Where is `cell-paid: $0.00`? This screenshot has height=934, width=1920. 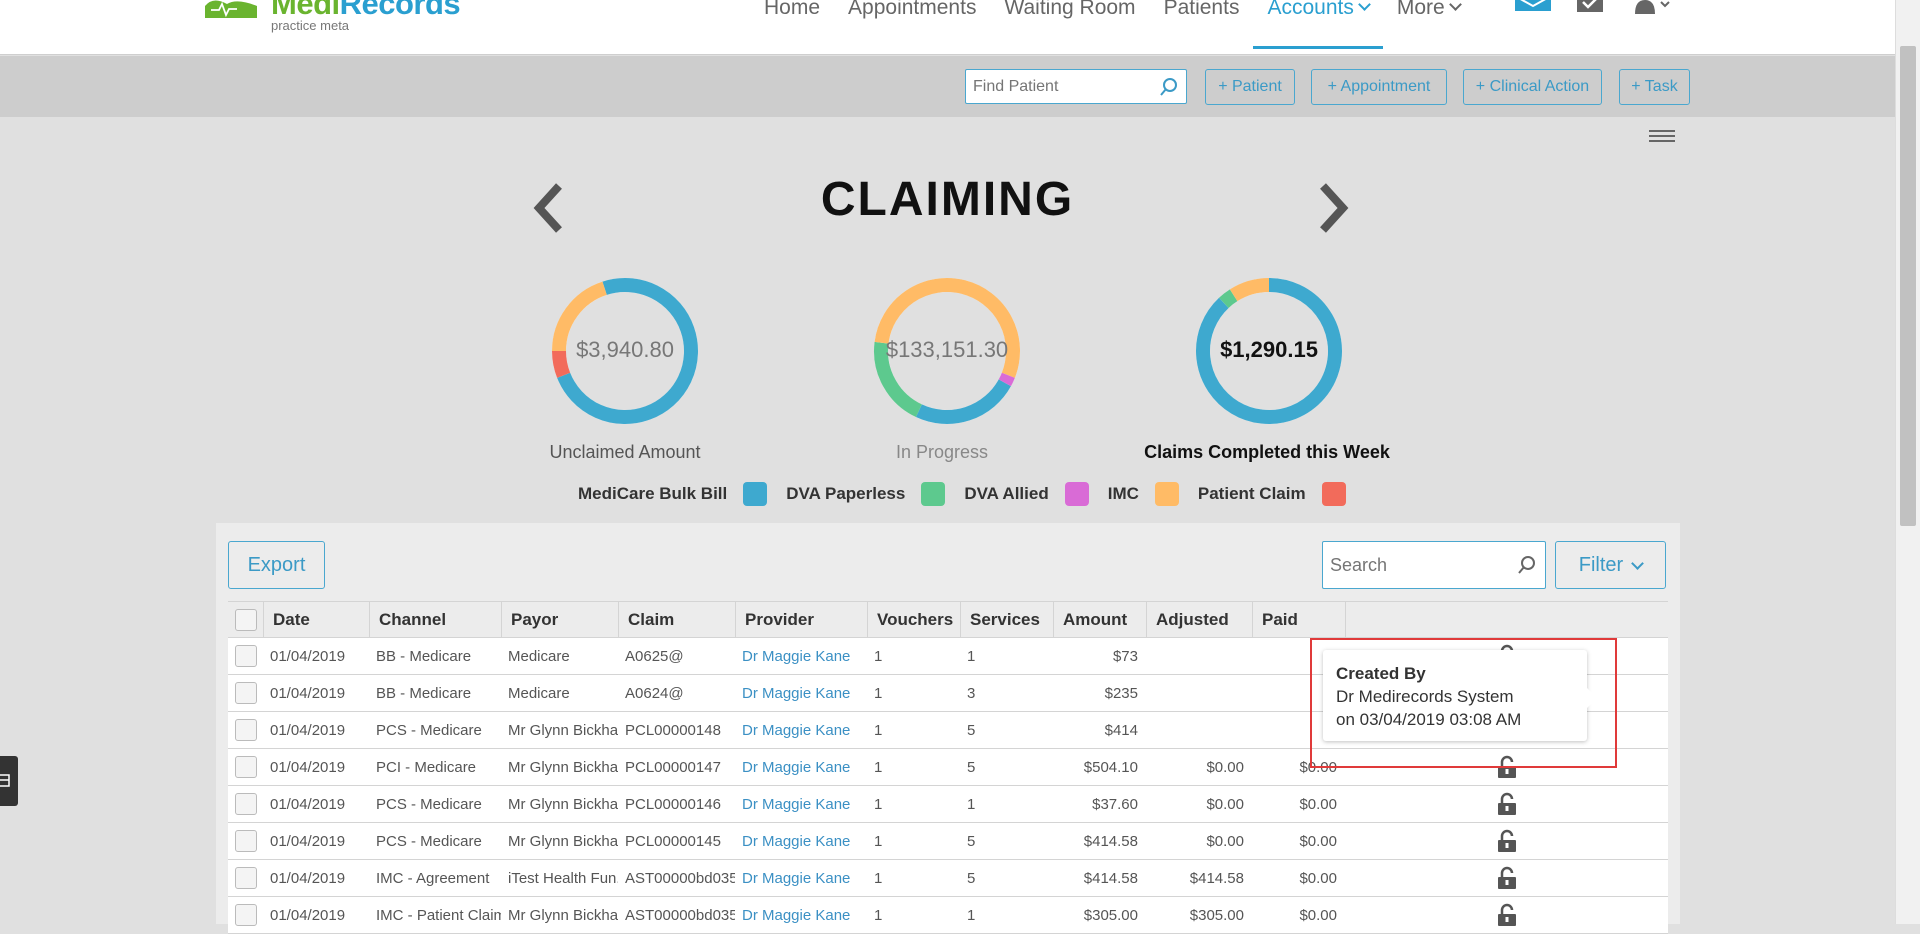 cell-paid: $0.00 is located at coordinates (1318, 841).